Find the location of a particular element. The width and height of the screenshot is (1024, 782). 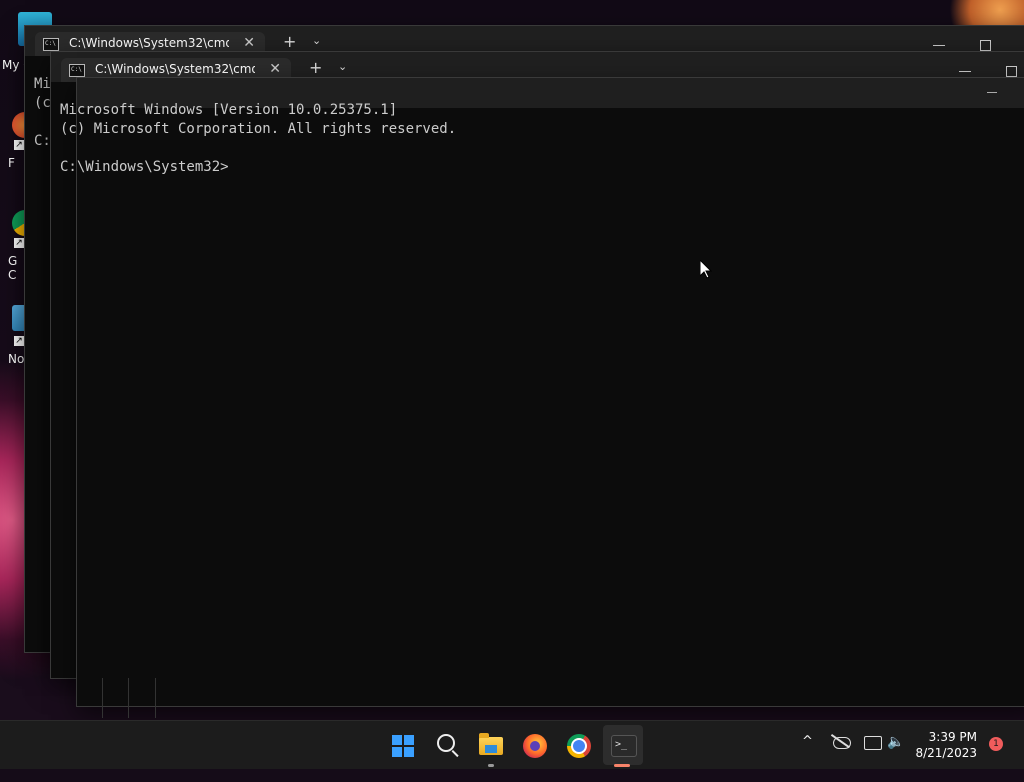

terminal-icon: >_ is located at coordinates (624, 746).